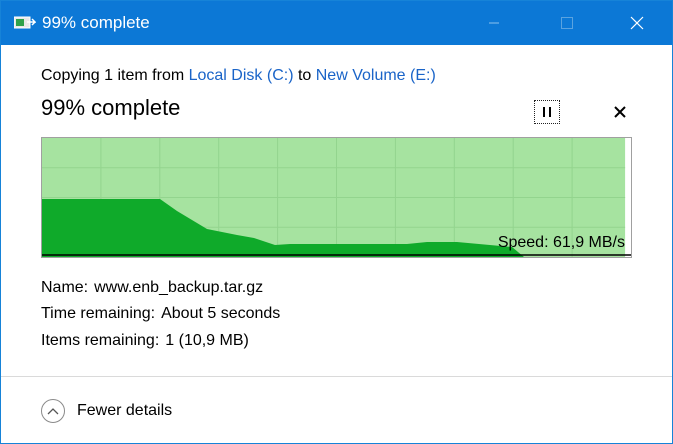  What do you see at coordinates (376, 75) in the screenshot?
I see `destination-link: New Volume (E:)` at bounding box center [376, 75].